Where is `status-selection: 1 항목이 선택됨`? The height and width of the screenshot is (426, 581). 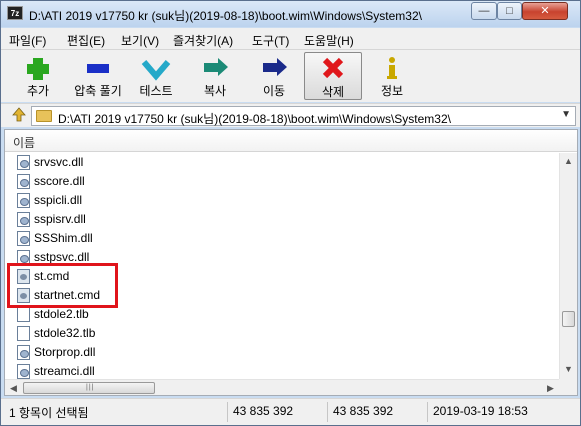 status-selection: 1 항목이 선택됨 is located at coordinates (49, 413).